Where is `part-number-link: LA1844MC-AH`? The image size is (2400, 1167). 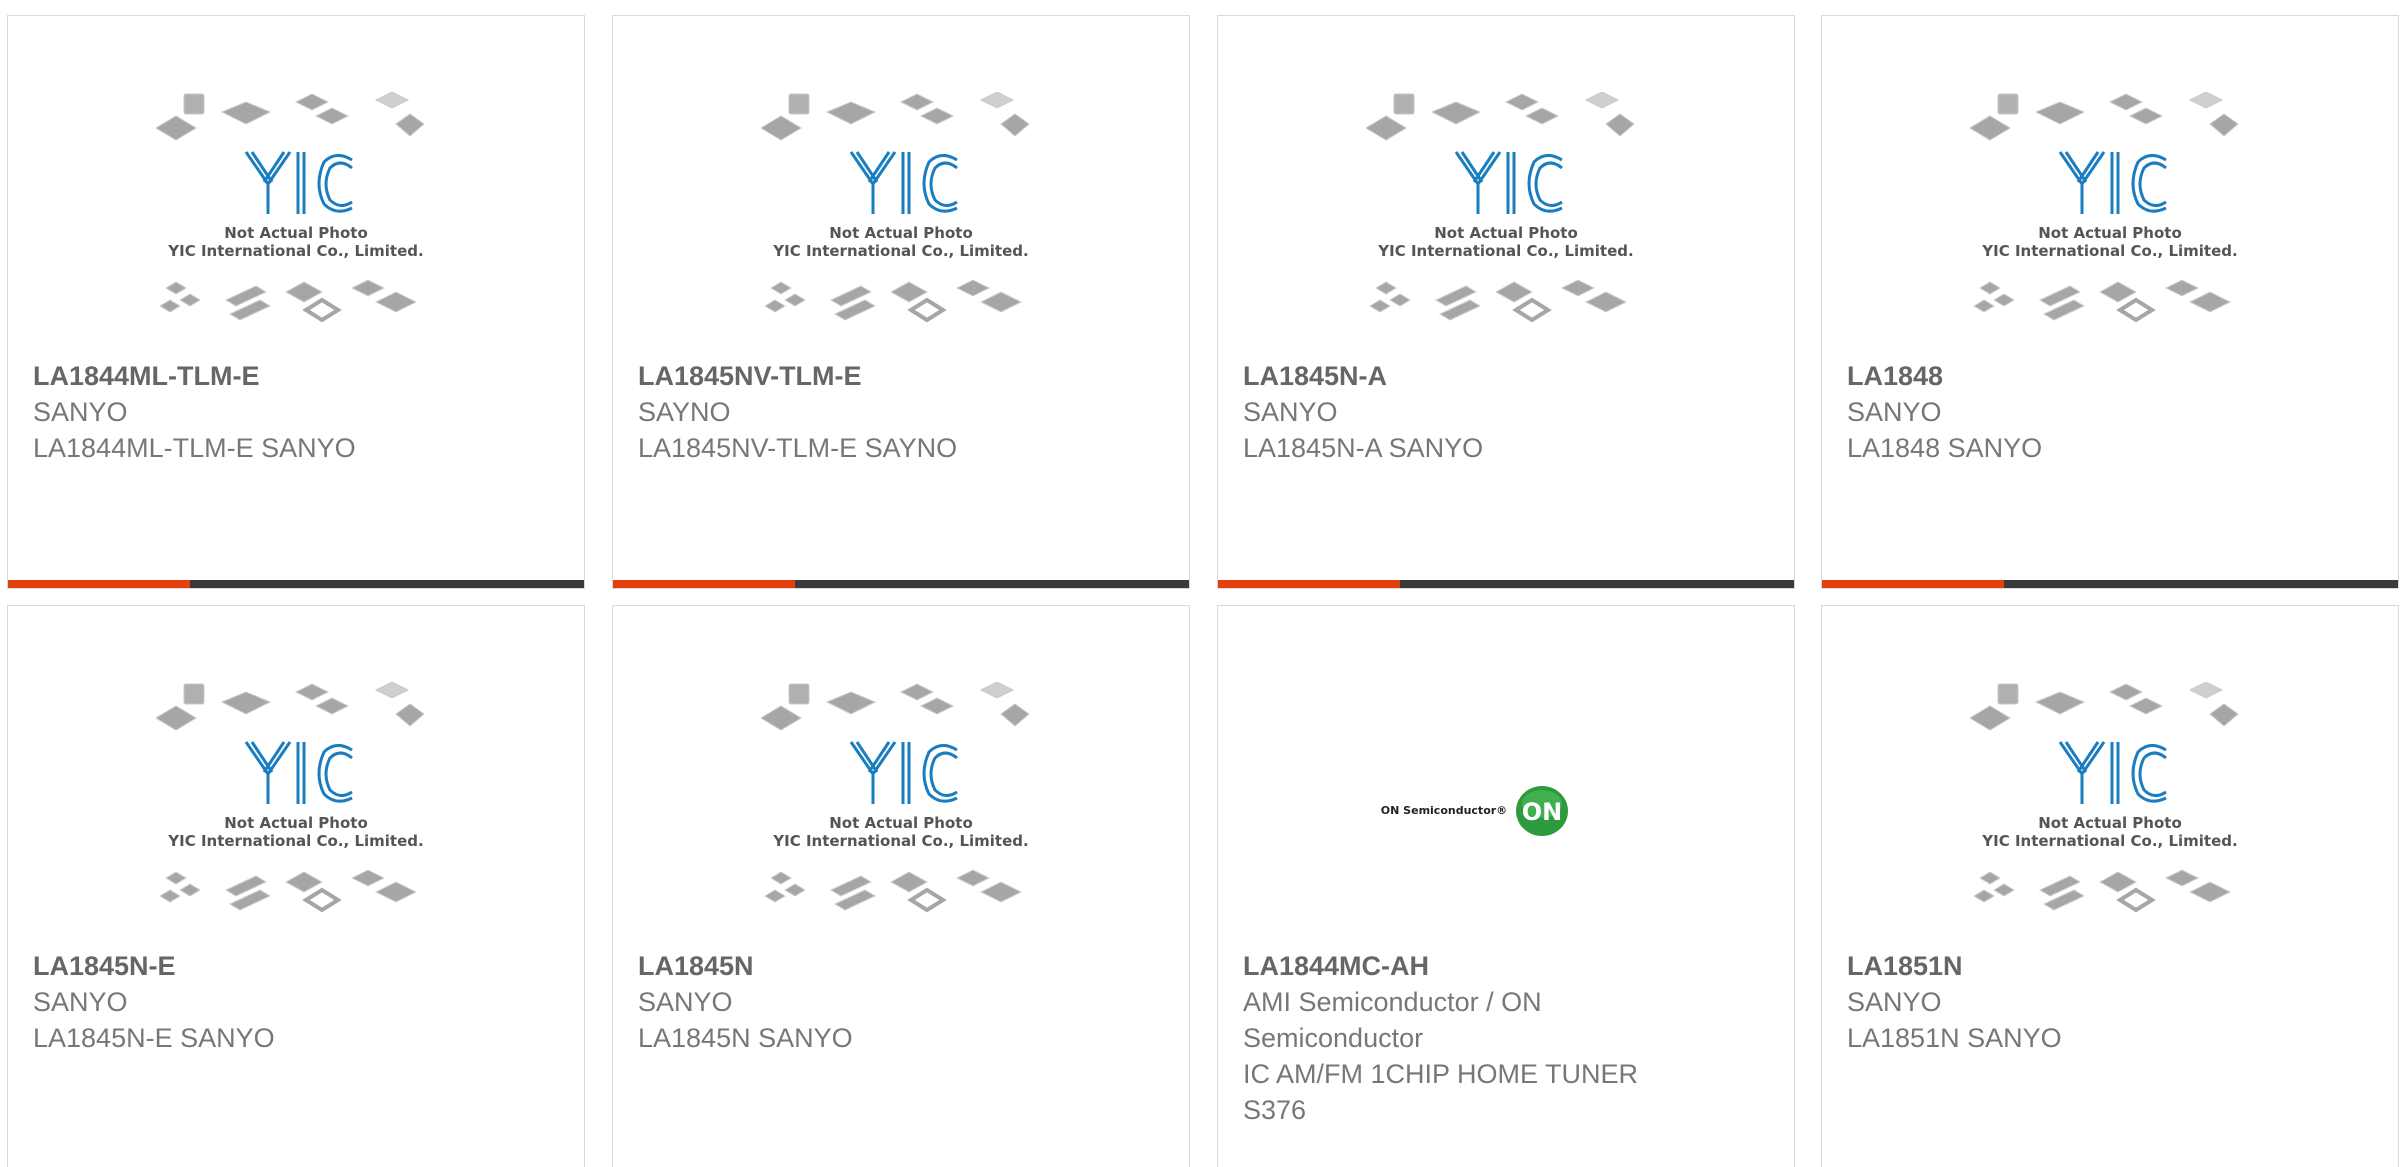
part-number-link: LA1844MC-AH is located at coordinates (1458, 966).